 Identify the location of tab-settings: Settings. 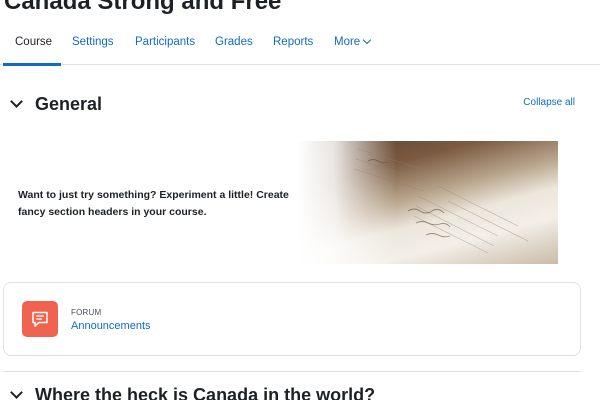
(93, 42).